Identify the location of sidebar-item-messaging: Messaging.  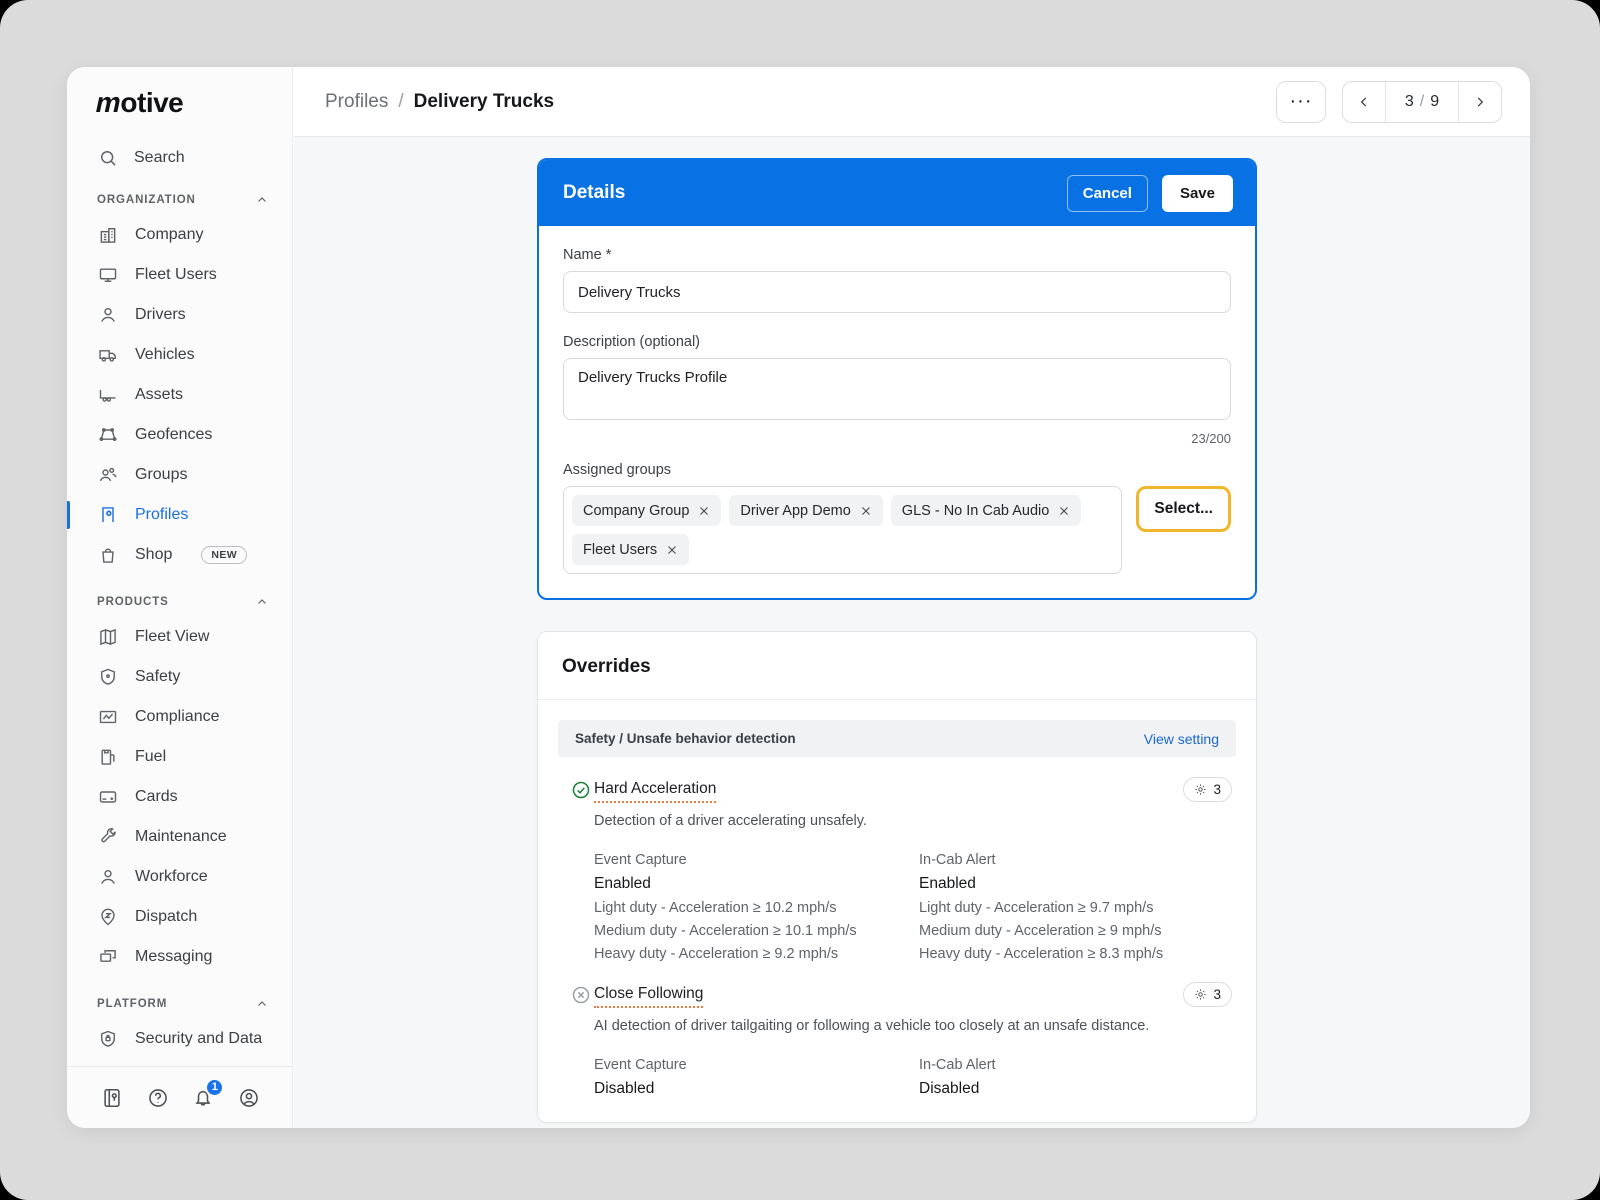
(179, 957).